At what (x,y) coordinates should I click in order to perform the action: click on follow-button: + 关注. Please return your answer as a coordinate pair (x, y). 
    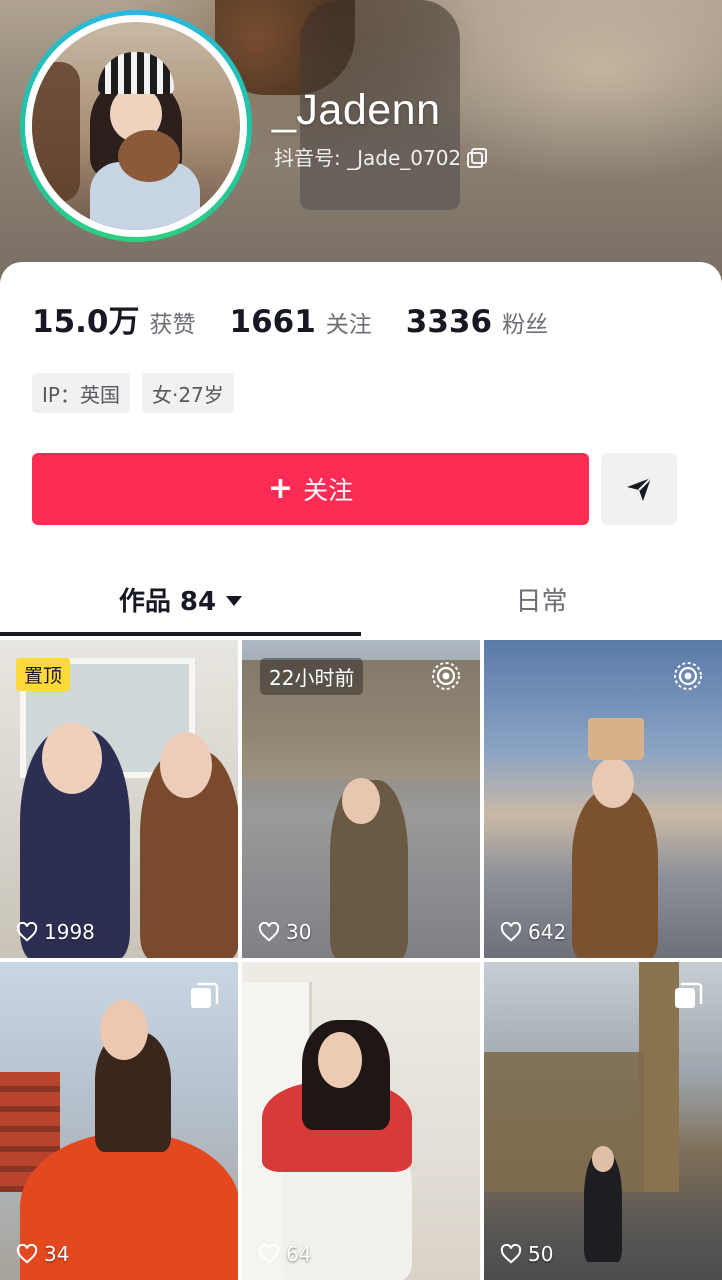
    Looking at the image, I should click on (310, 489).